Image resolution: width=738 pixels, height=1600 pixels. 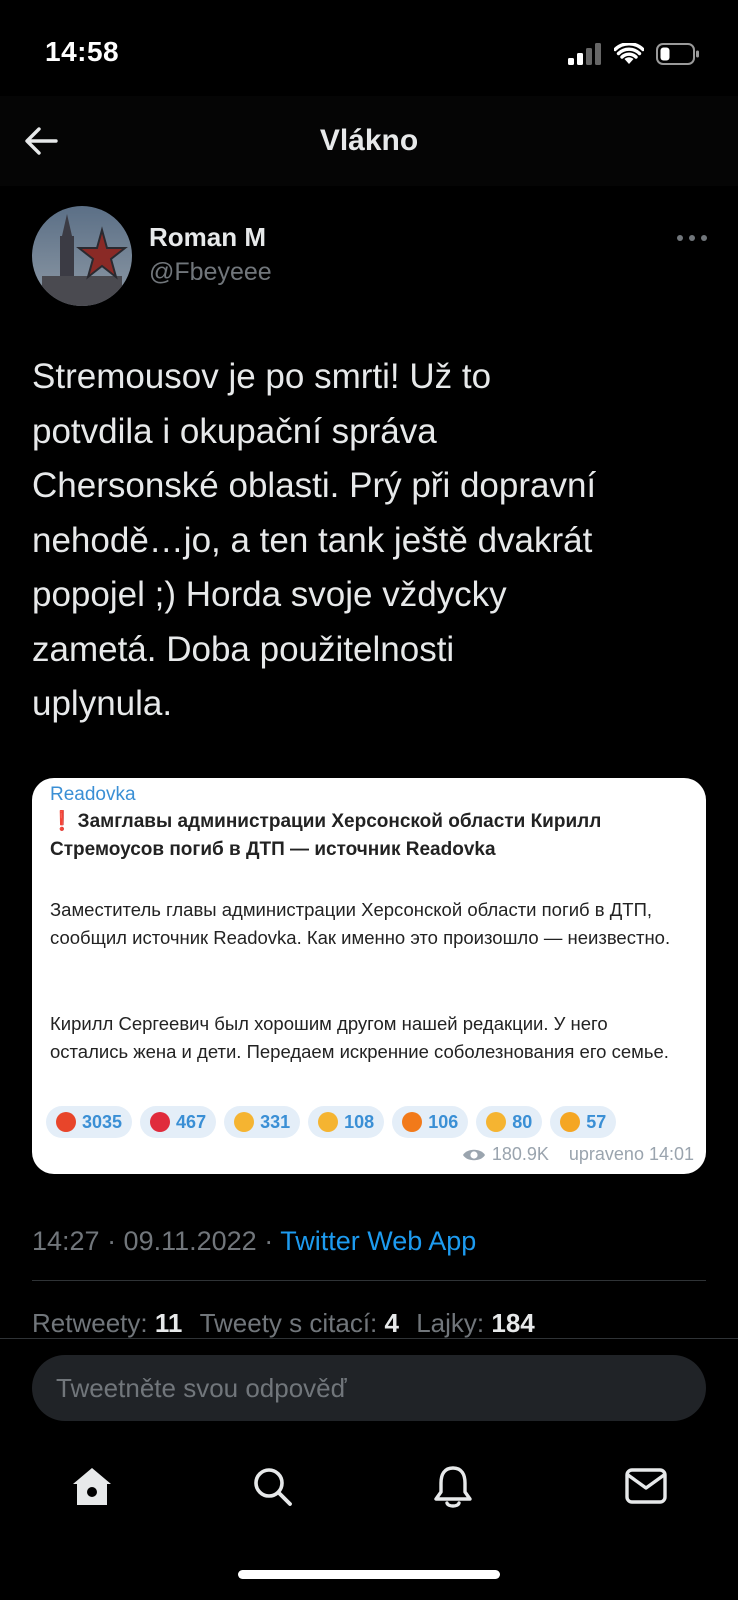 What do you see at coordinates (369, 140) in the screenshot?
I see `page-title: Vlákno` at bounding box center [369, 140].